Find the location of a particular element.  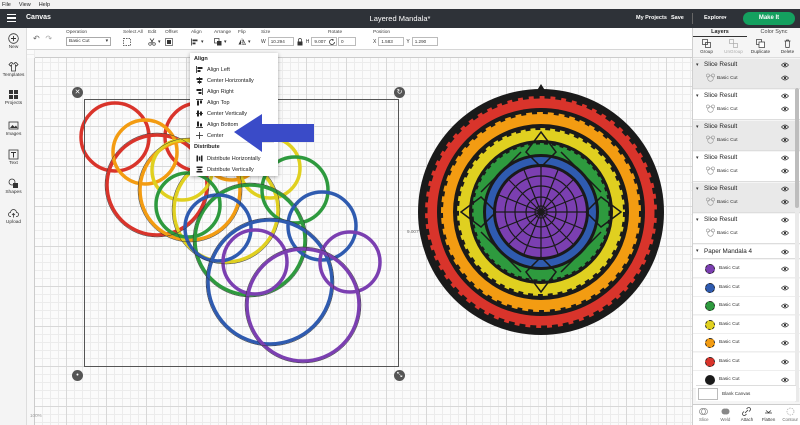

weld-button: Weld is located at coordinates (725, 415).